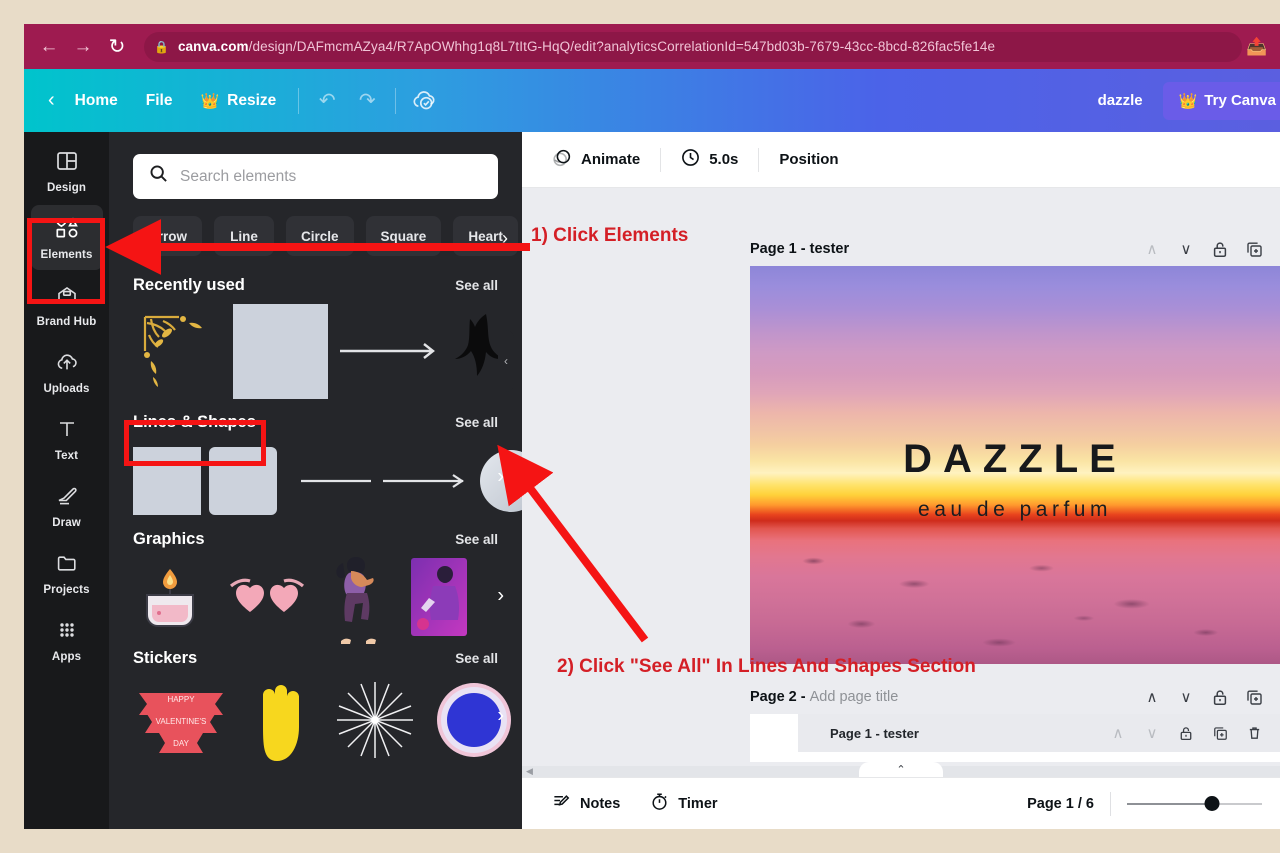  I want to click on file-button: File, so click(159, 101).